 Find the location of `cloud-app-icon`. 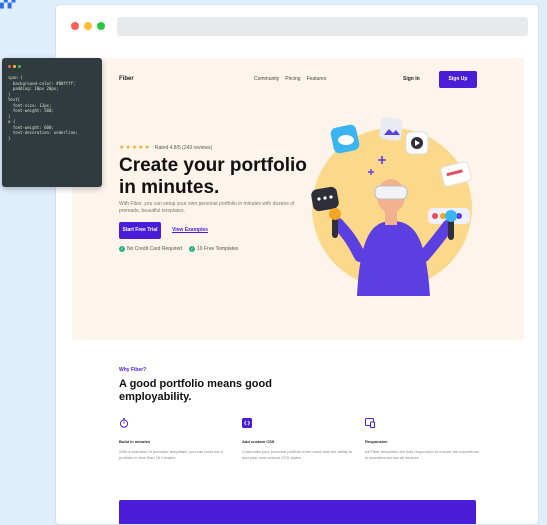

cloud-app-icon is located at coordinates (345, 139).